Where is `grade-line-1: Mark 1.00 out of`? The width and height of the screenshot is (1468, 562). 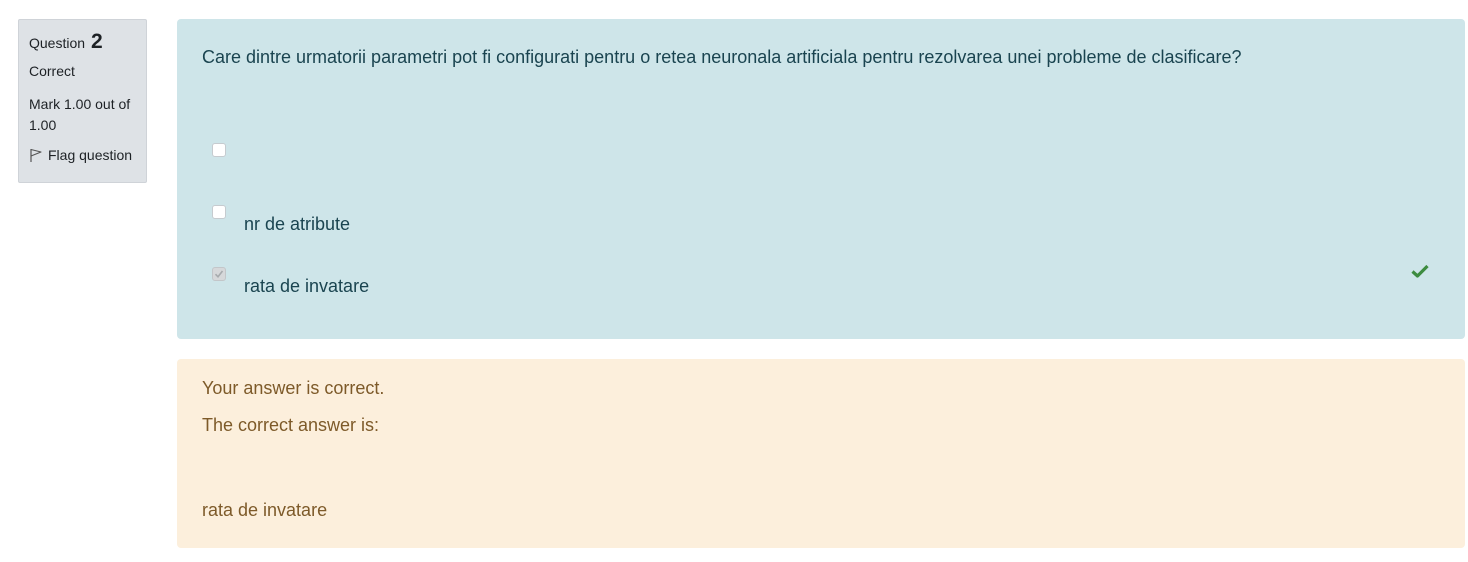 grade-line-1: Mark 1.00 out of is located at coordinates (80, 104).